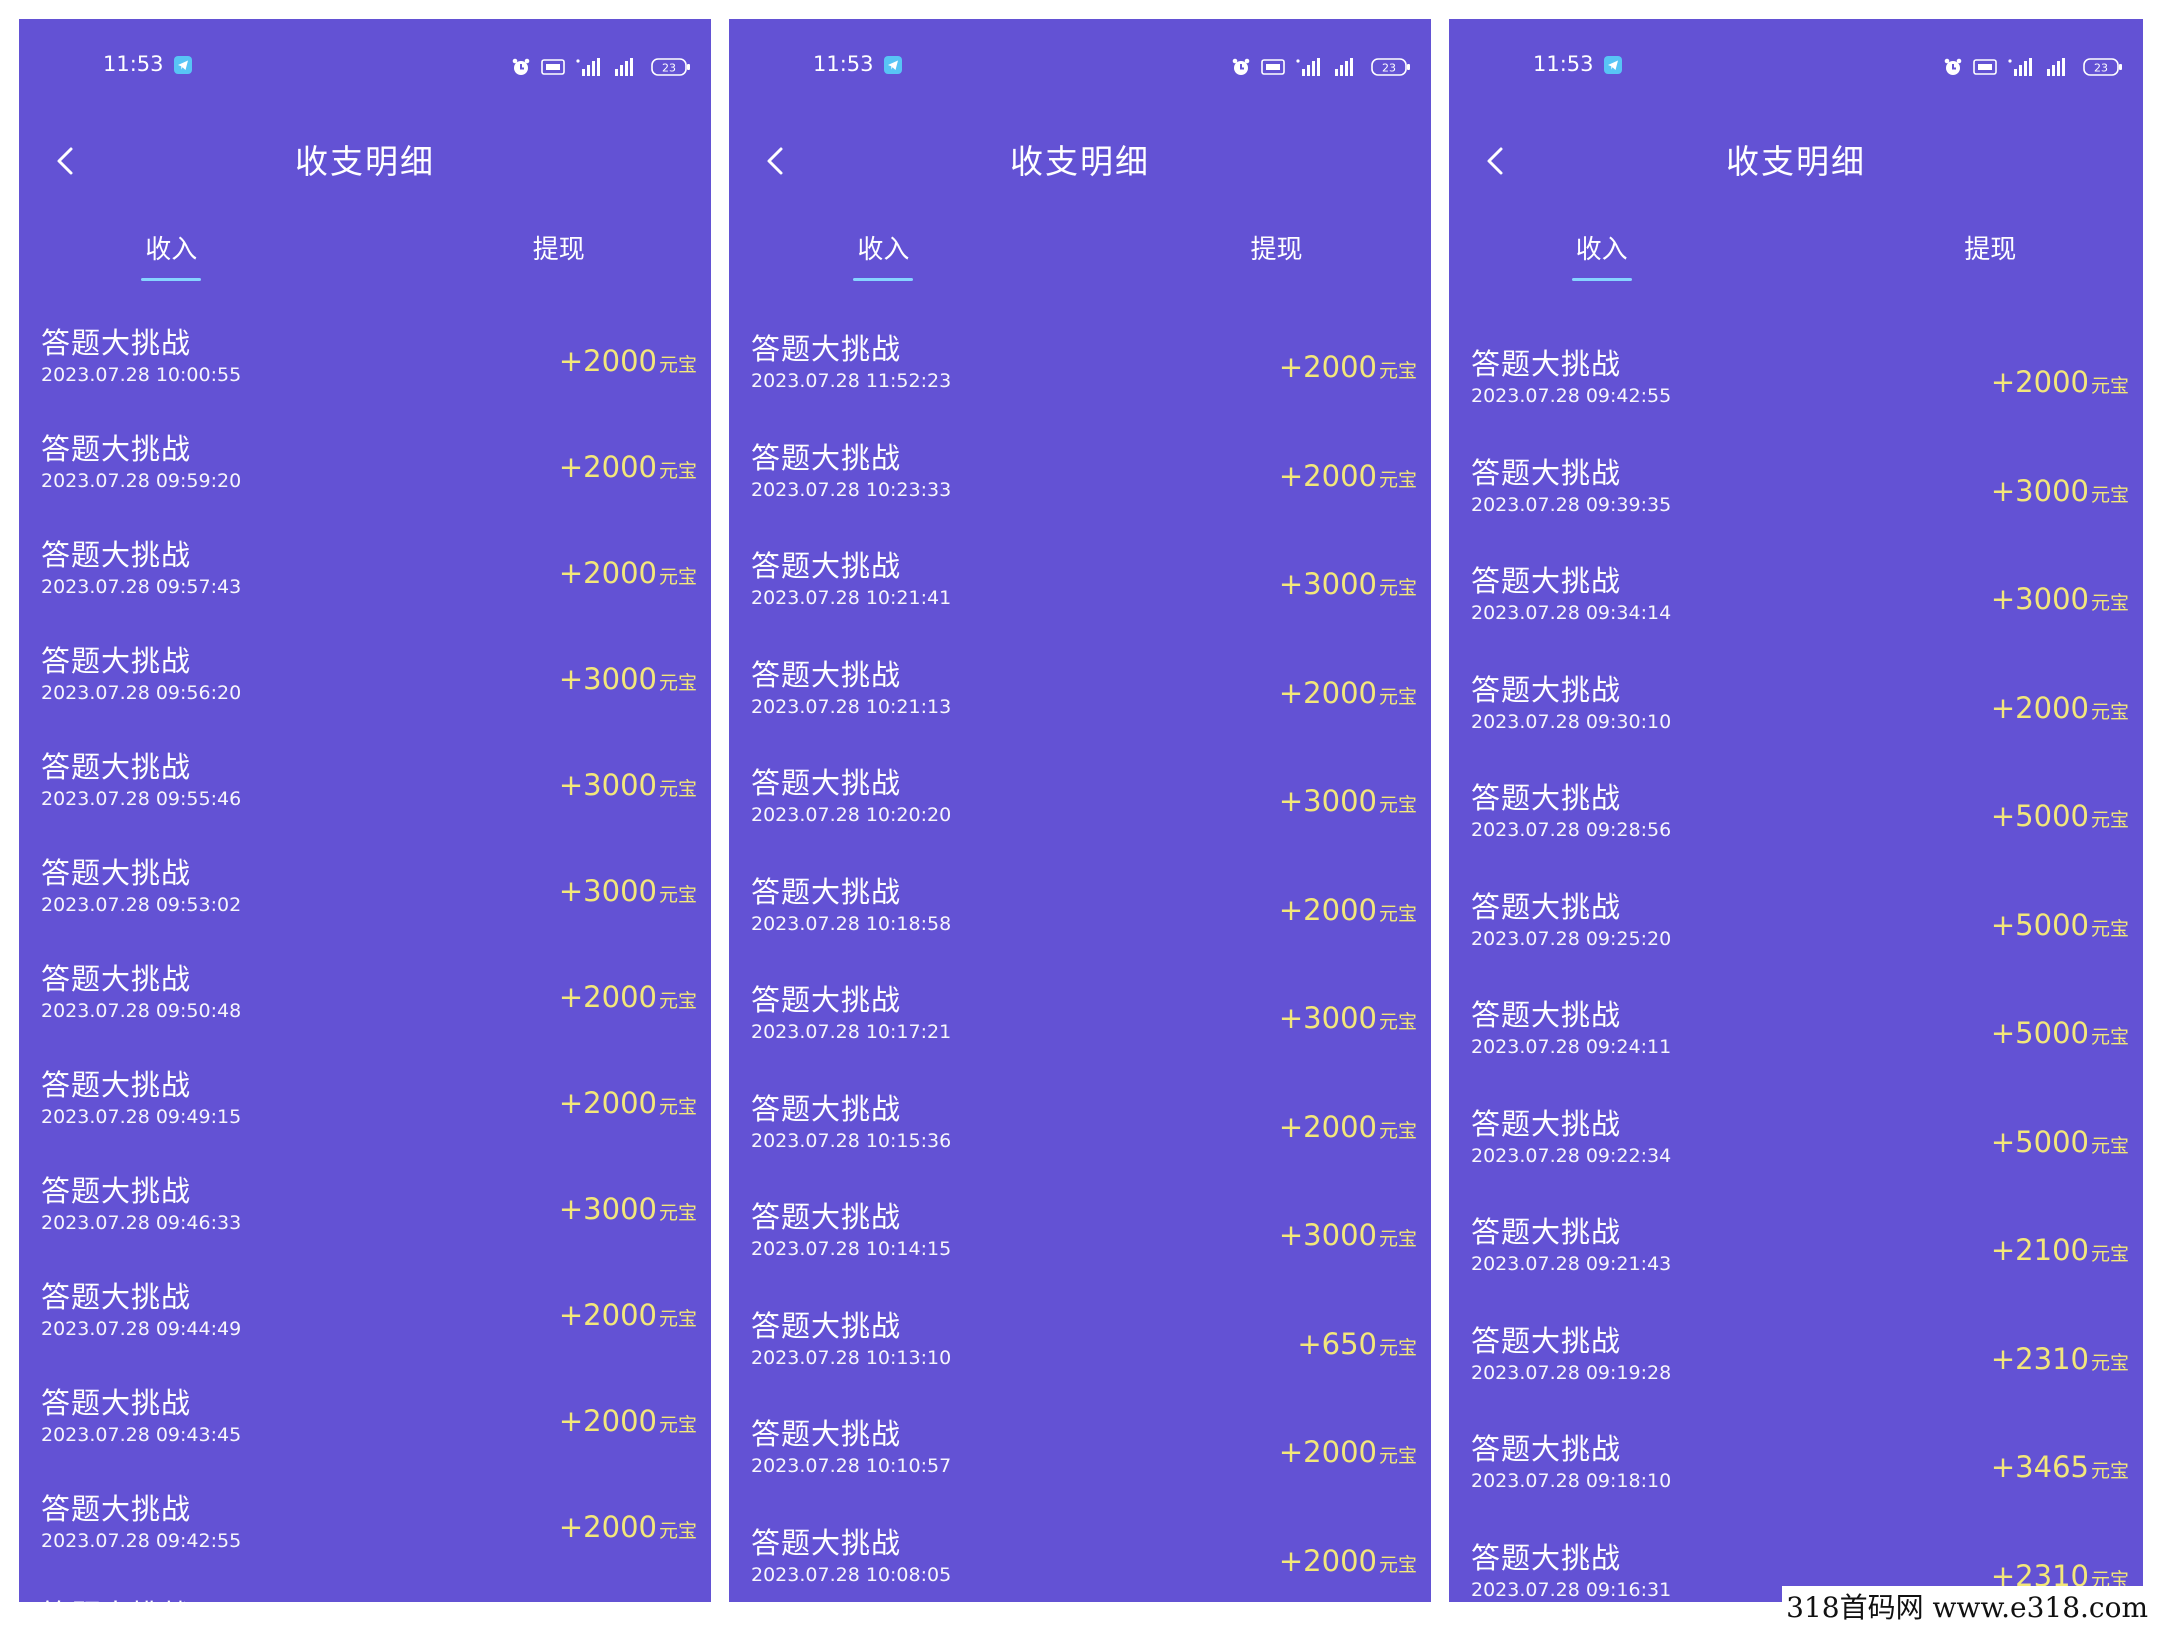 The width and height of the screenshot is (2160, 1626). What do you see at coordinates (365, 1201) in the screenshot?
I see `record-row: 答题大挑战 2023.07.28 09:46:33 +3000 元宝` at bounding box center [365, 1201].